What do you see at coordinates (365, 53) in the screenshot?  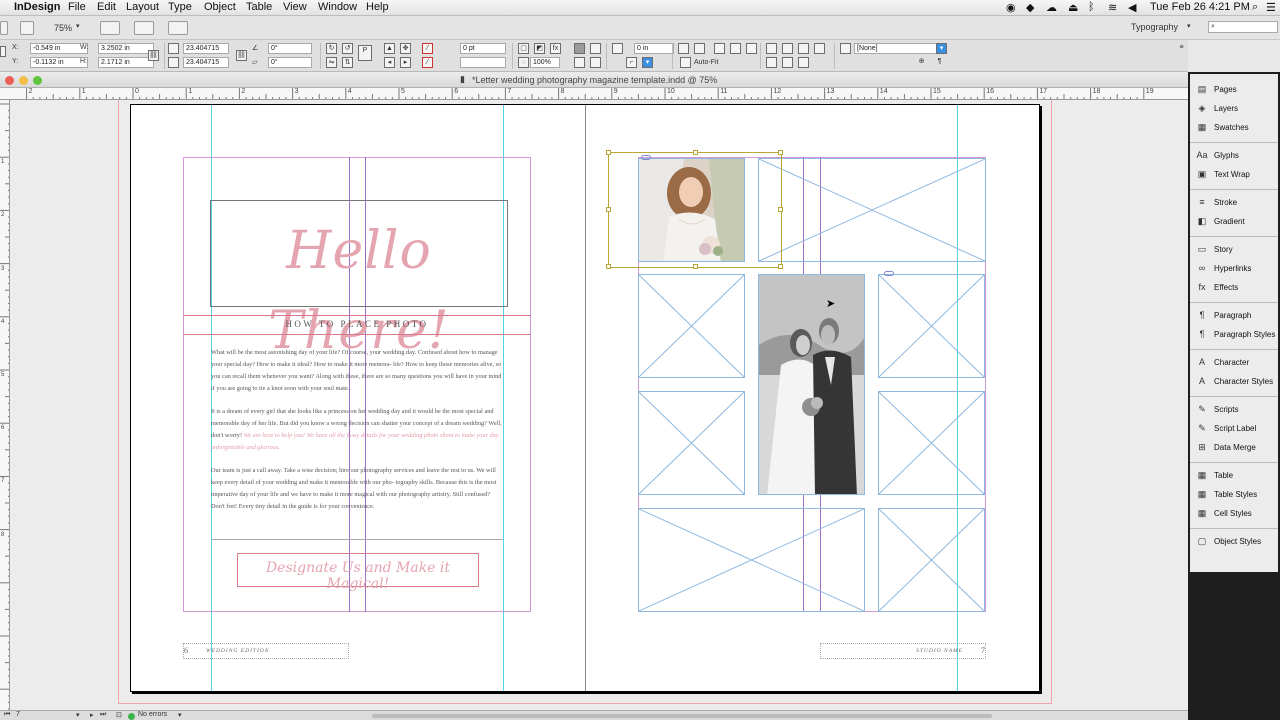 I see `p-icon: P` at bounding box center [365, 53].